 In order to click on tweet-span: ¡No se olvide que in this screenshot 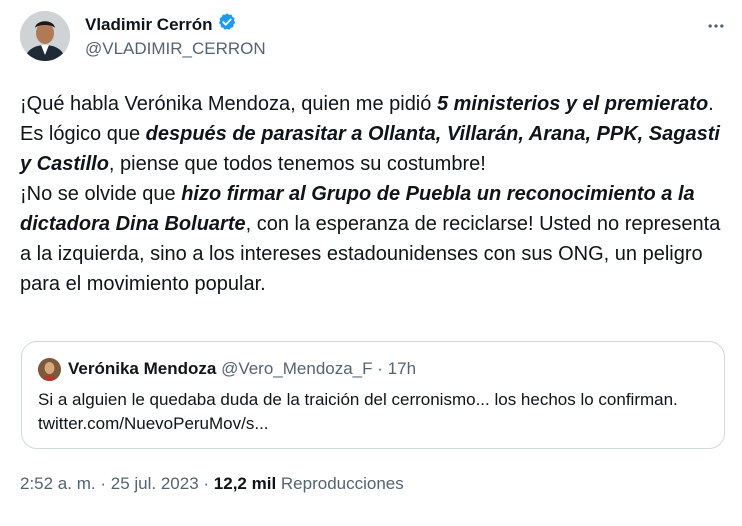, I will do `click(101, 194)`.